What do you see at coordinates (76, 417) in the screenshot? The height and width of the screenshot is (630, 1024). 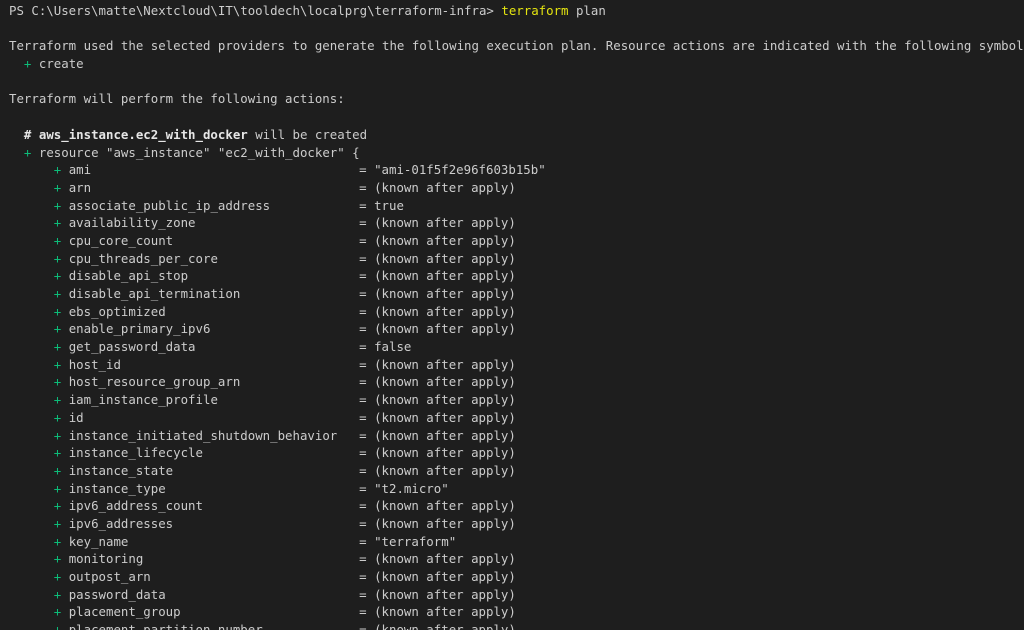 I see `attribute-name: id` at bounding box center [76, 417].